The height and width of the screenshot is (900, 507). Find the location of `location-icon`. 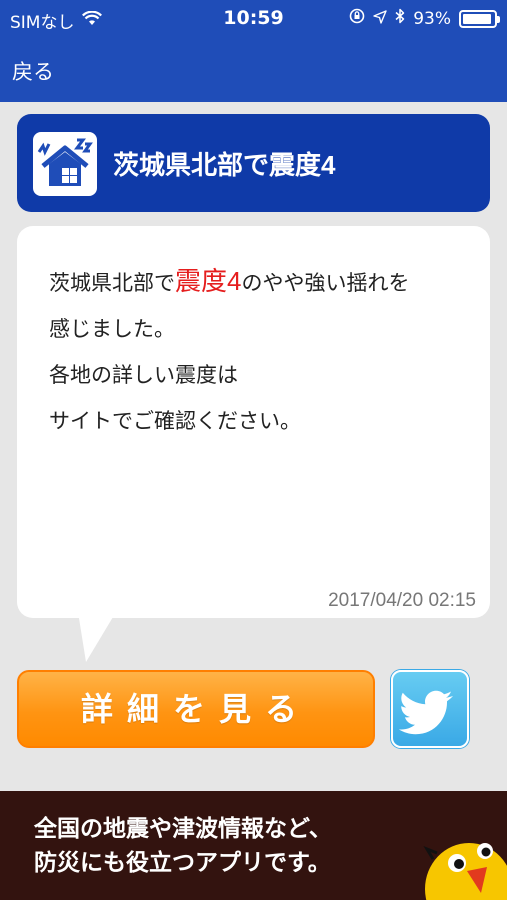

location-icon is located at coordinates (380, 19).